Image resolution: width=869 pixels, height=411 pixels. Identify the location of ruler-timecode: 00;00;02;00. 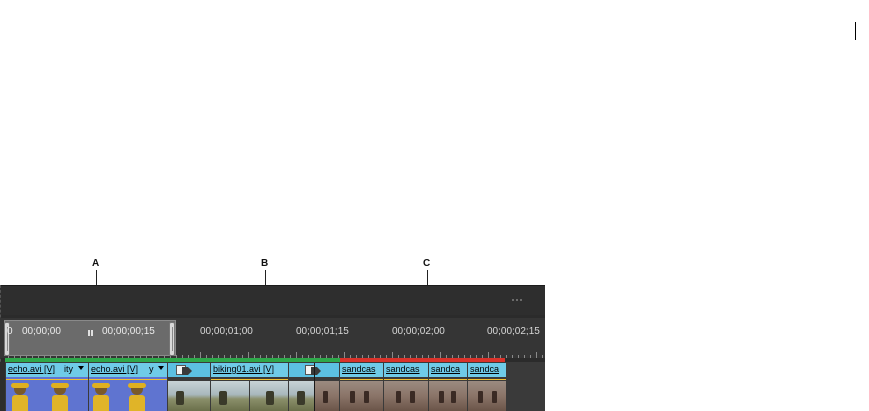
(418, 331).